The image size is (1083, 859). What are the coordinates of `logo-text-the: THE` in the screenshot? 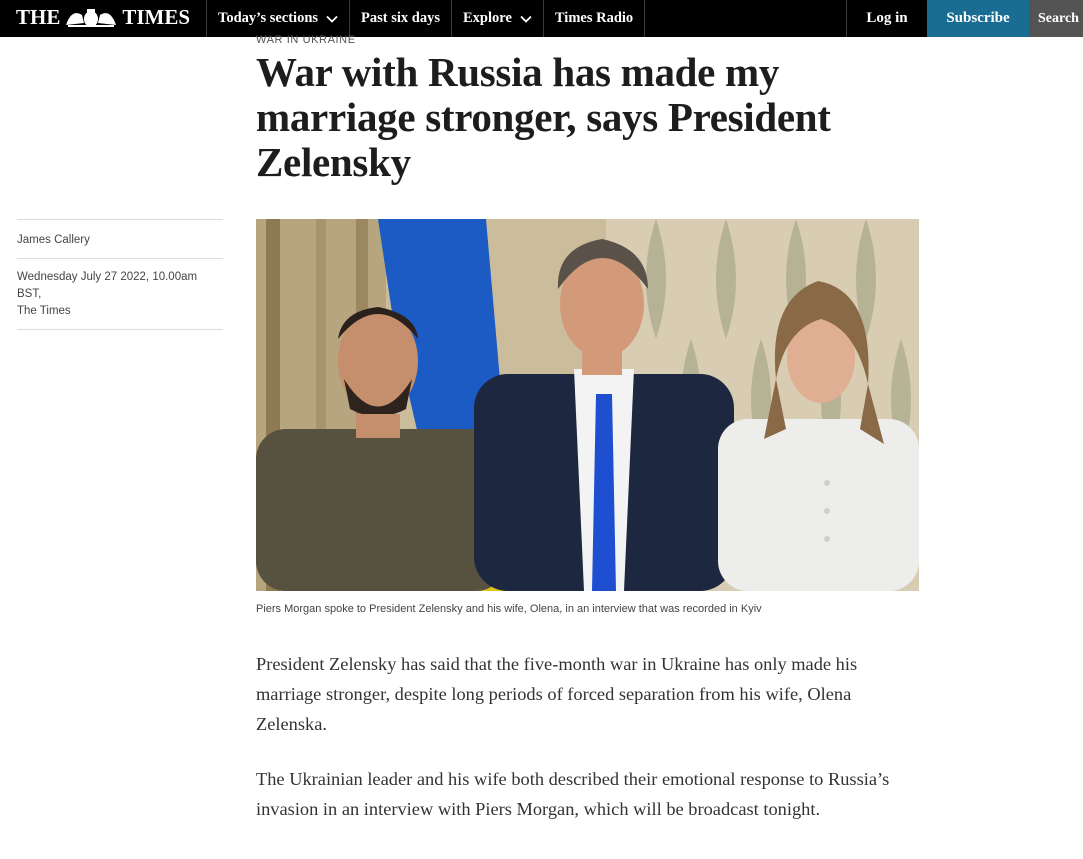 It's located at (38, 17).